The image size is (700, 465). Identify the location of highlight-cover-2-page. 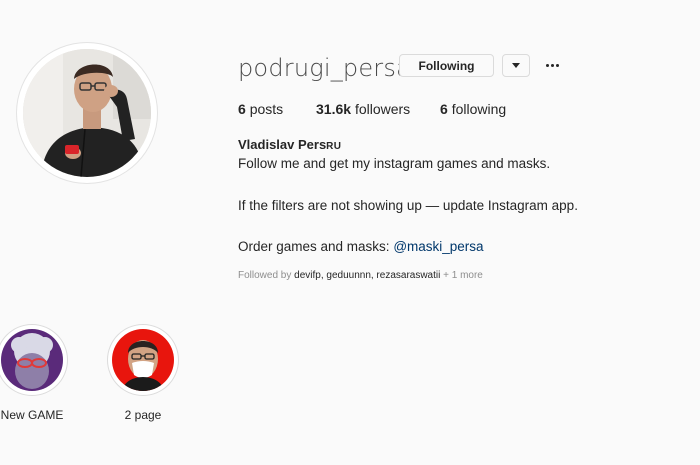
(143, 360).